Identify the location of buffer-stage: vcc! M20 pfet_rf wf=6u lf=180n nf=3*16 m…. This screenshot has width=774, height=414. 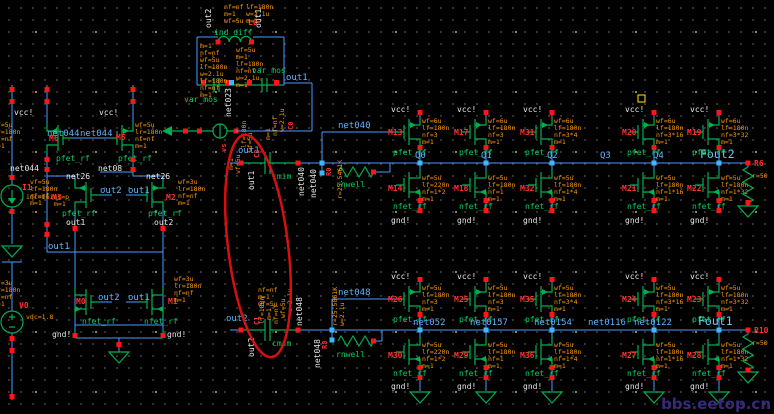
(652, 165).